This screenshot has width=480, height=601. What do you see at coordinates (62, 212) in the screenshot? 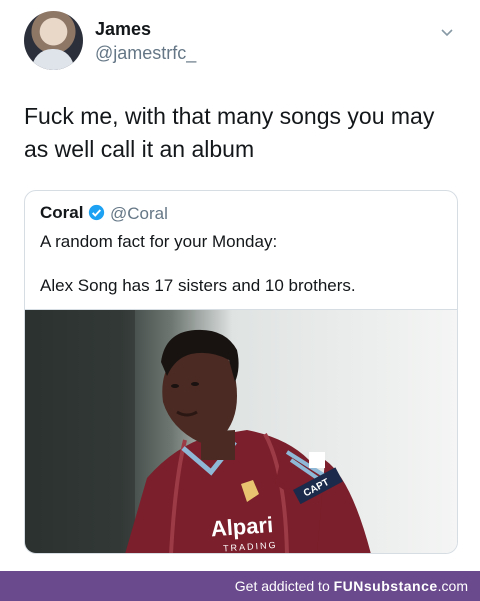
I see `quoted-author-name: Coral` at bounding box center [62, 212].